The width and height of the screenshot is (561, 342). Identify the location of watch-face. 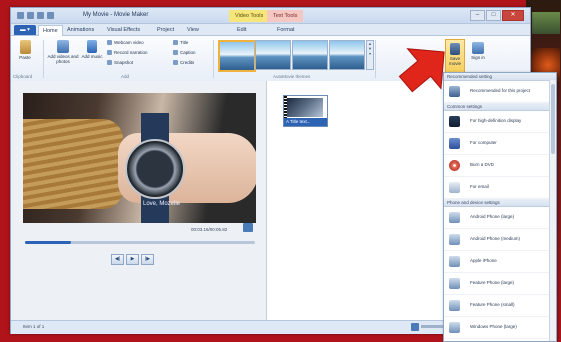
(155, 169).